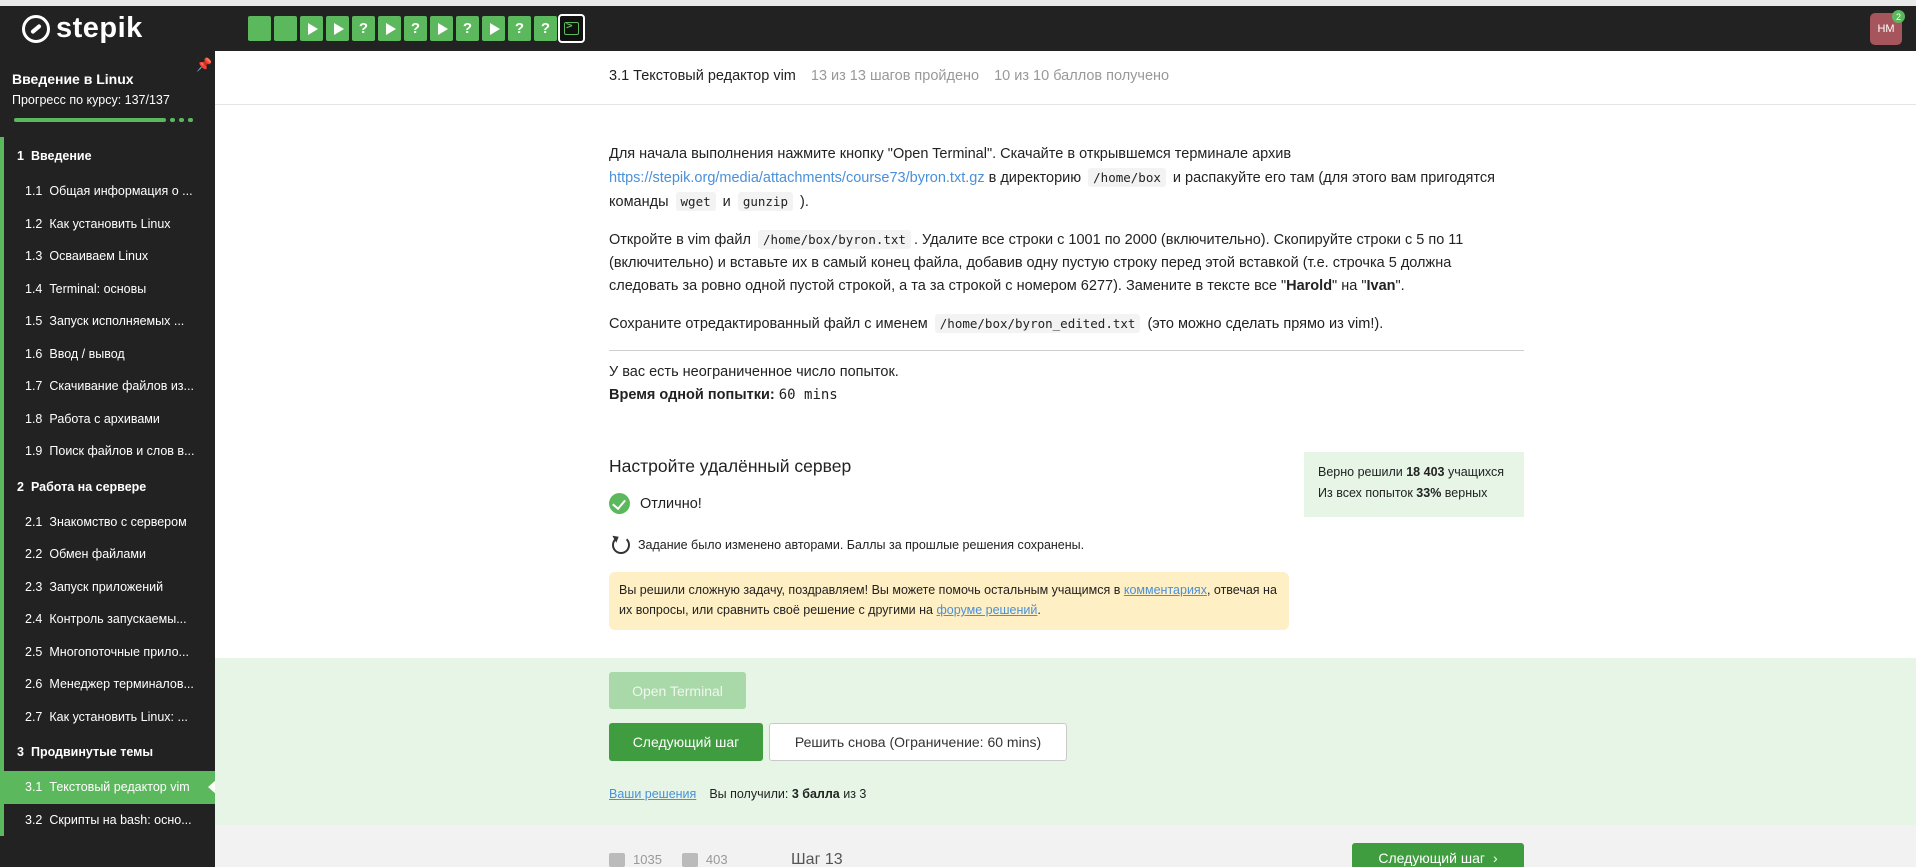  I want to click on step-2-square-icon, so click(285, 28).